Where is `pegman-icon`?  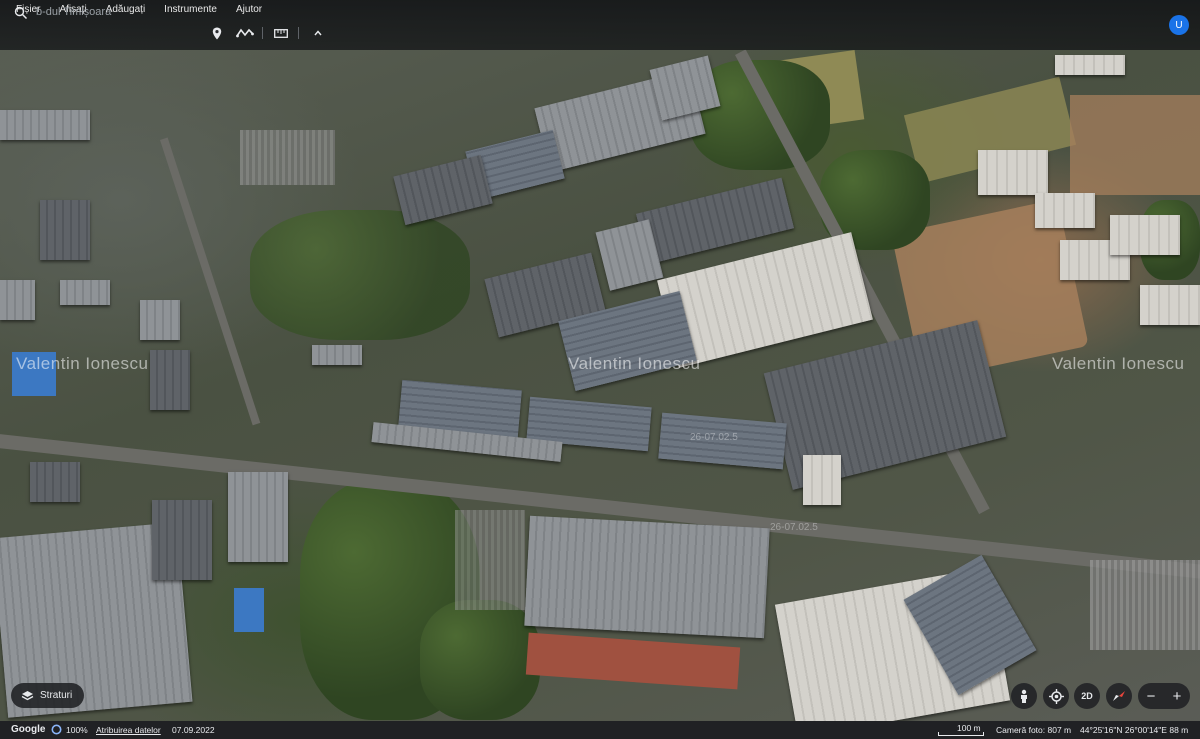
pegman-icon is located at coordinates (1024, 696).